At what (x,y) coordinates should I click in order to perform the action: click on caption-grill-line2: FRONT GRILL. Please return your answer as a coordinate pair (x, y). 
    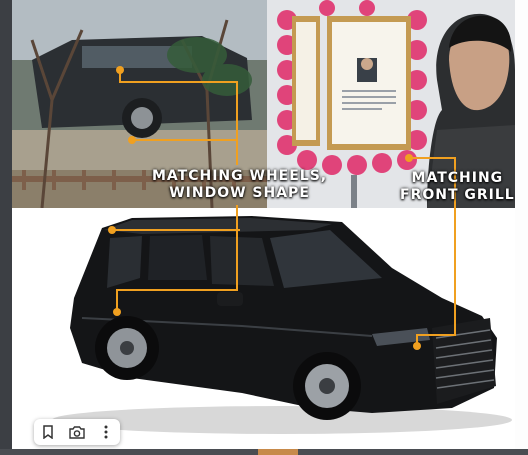
    Looking at the image, I should click on (457, 195).